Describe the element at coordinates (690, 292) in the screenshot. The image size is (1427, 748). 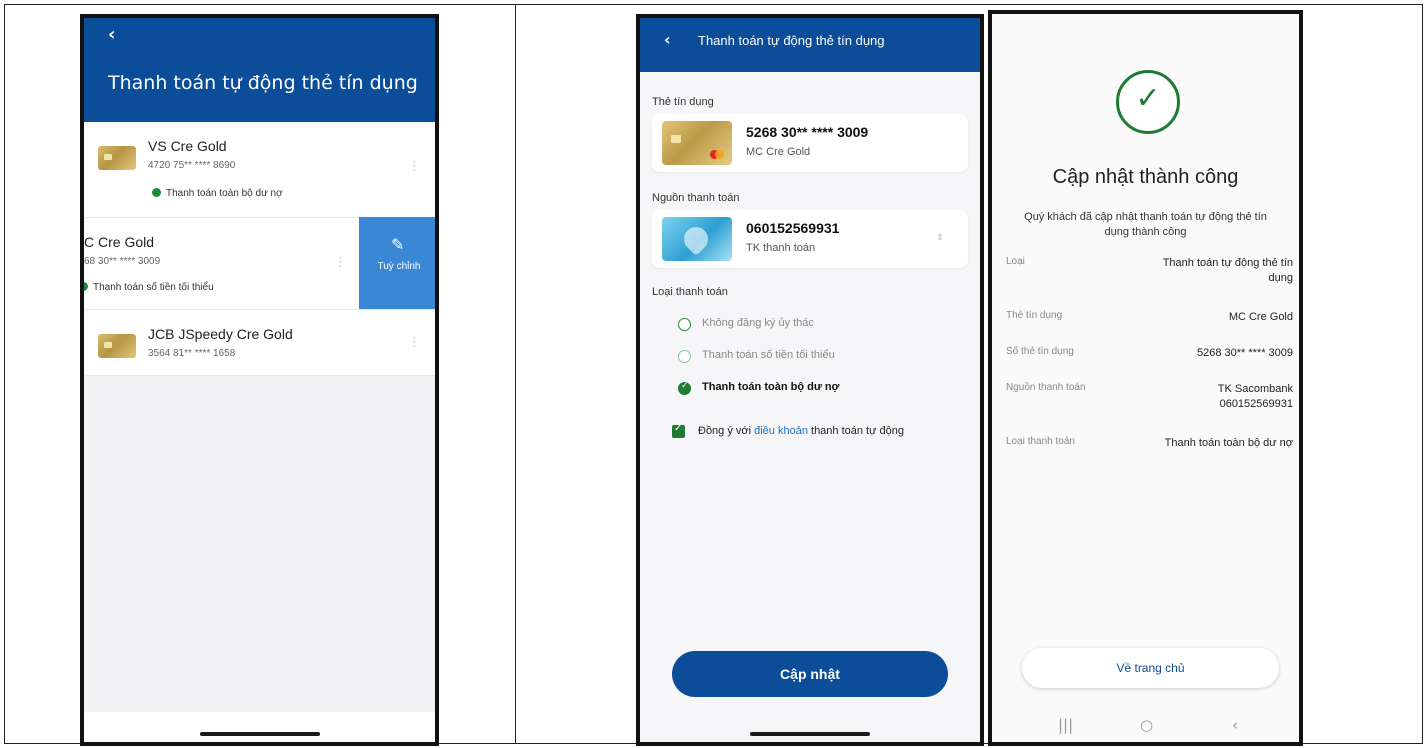
I see `payment-type-section-label: Loại thanh toán` at that location.